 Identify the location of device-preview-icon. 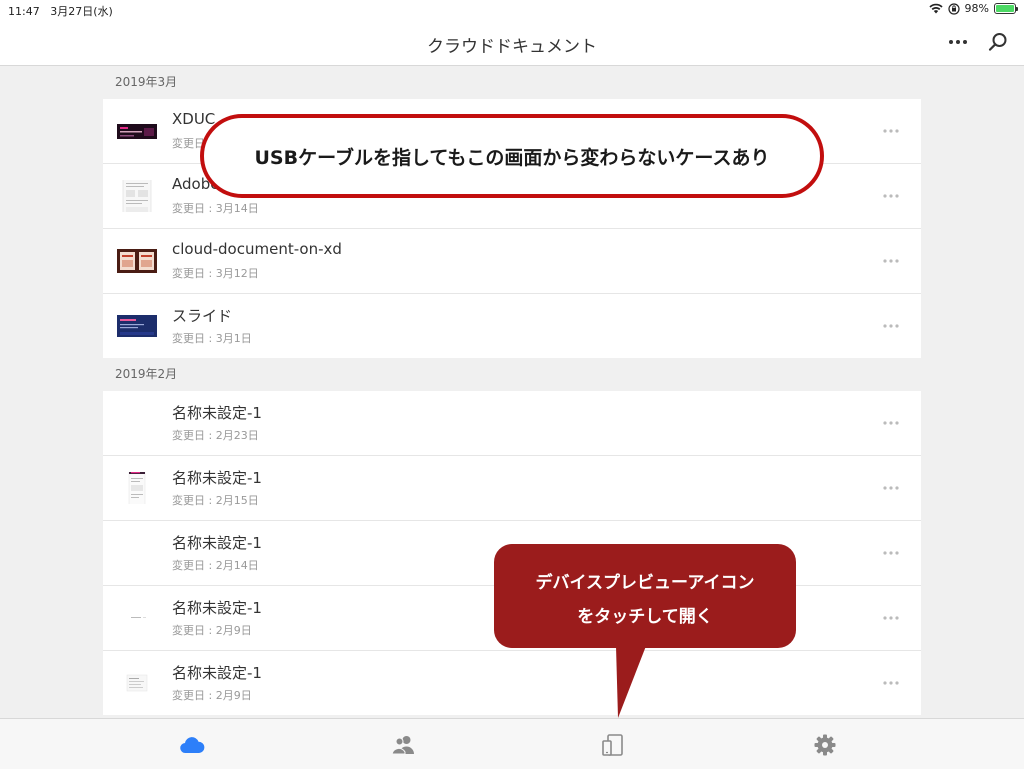
(613, 745).